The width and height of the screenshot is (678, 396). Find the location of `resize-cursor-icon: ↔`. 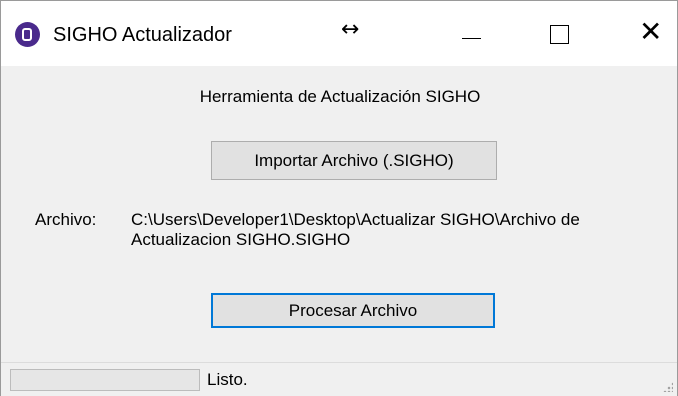

resize-cursor-icon: ↔ is located at coordinates (350, 29).